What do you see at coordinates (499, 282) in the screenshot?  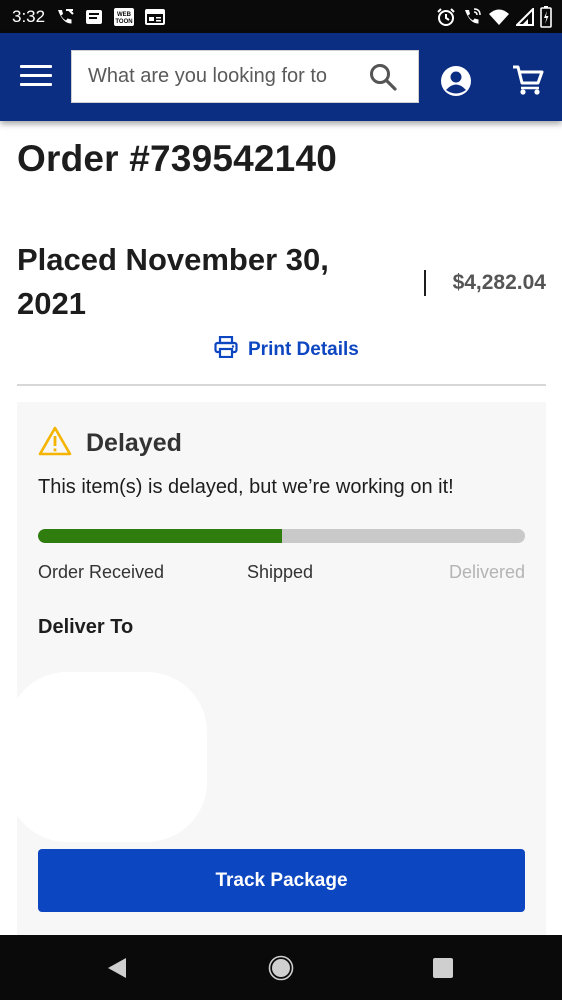 I see `order-total: $4,282.04` at bounding box center [499, 282].